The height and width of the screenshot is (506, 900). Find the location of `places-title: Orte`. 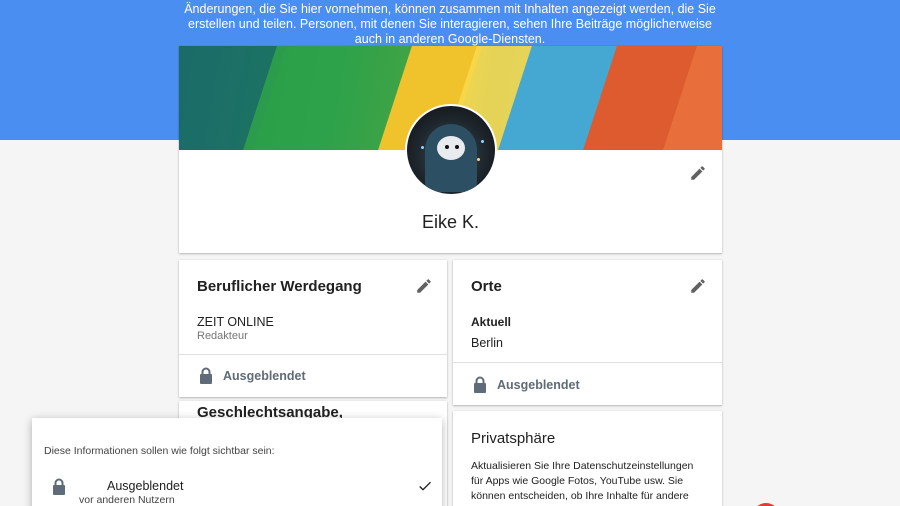

places-title: Orte is located at coordinates (486, 286).